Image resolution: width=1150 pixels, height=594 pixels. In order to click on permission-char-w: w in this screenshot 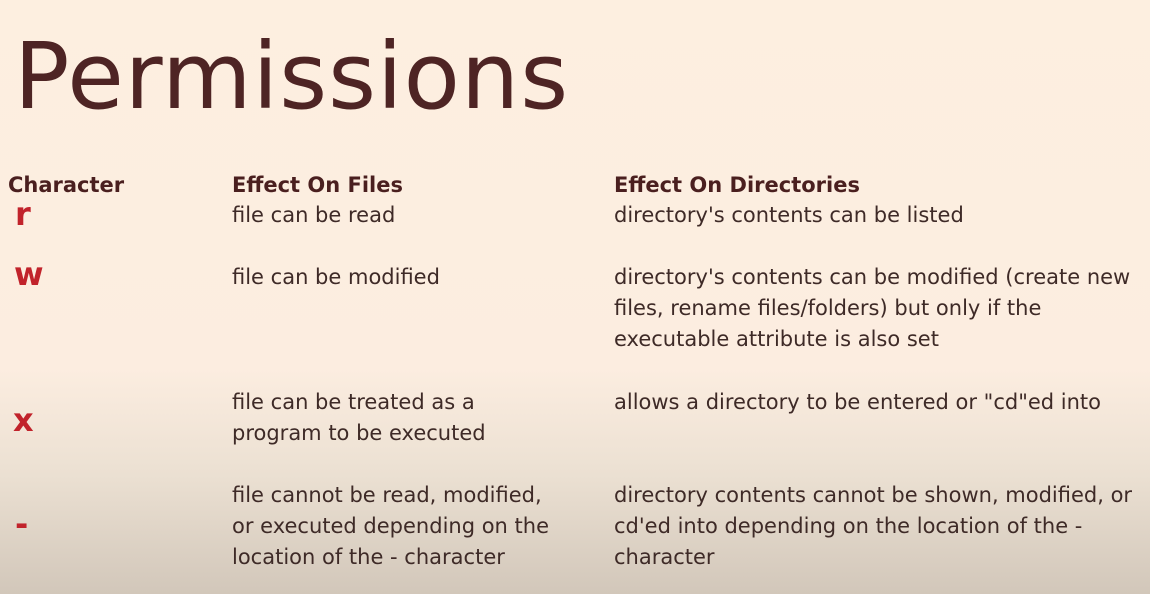, I will do `click(29, 274)`.